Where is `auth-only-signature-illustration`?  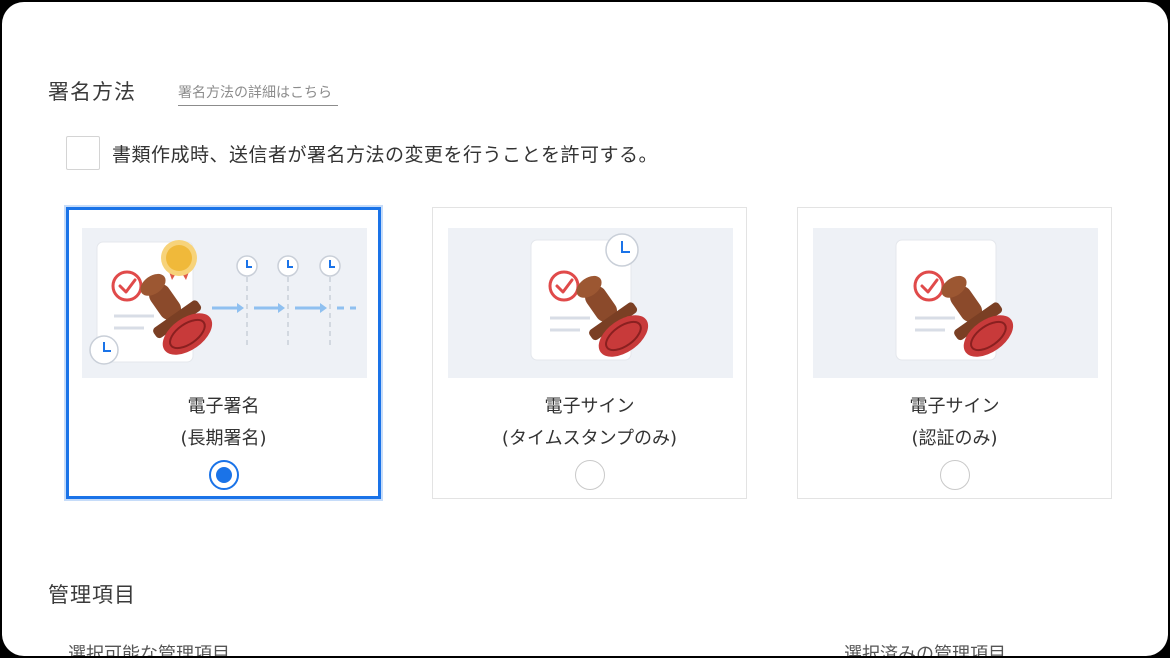
auth-only-signature-illustration is located at coordinates (955, 303).